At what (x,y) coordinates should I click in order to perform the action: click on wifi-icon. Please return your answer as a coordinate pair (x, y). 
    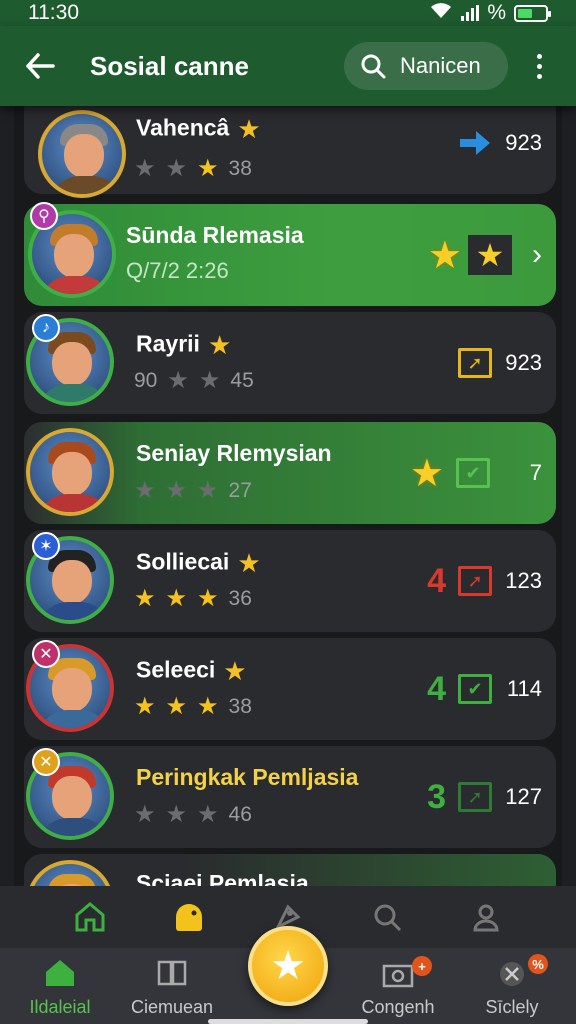
    Looking at the image, I should click on (441, 13).